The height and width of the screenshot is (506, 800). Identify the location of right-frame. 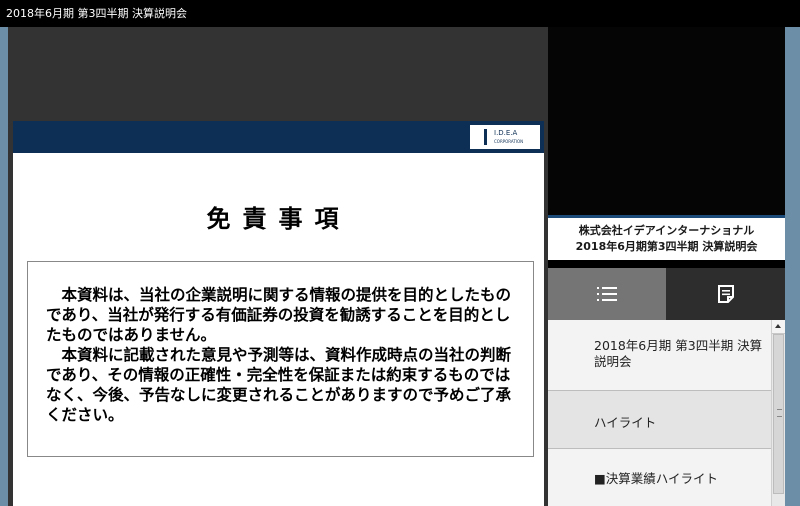
(792, 266).